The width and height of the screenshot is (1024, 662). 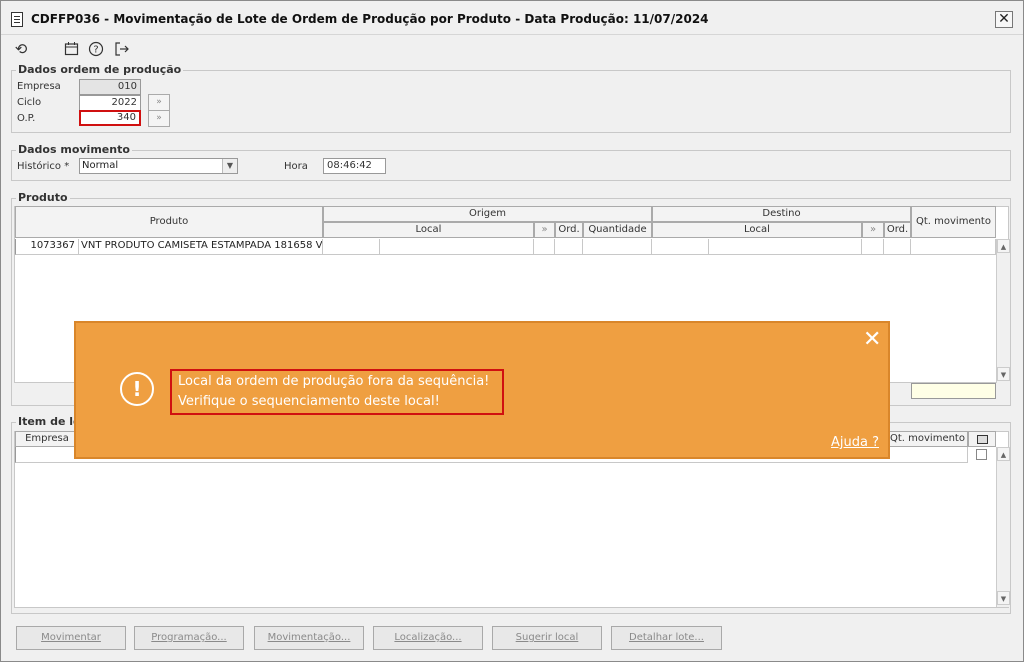 I want to click on origem-local-desc-cell, so click(x=457, y=247).